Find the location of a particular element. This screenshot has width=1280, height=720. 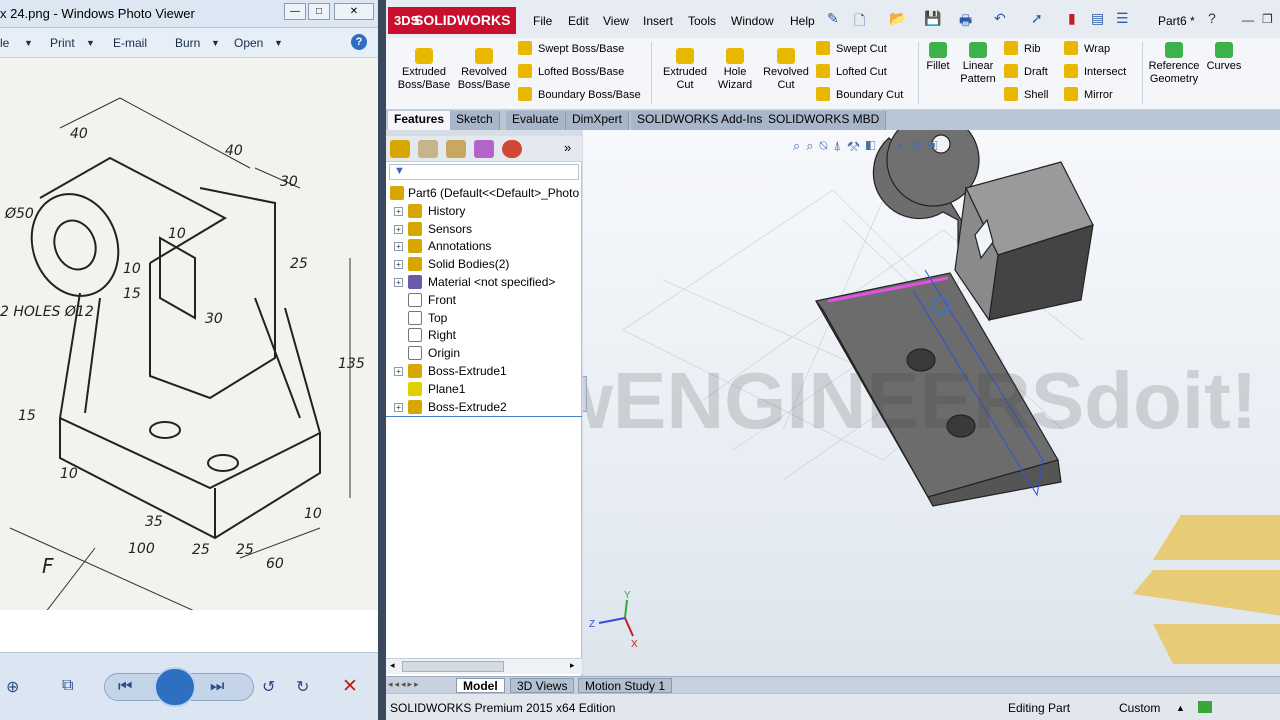

pin-icon: ✎ is located at coordinates (833, 18).